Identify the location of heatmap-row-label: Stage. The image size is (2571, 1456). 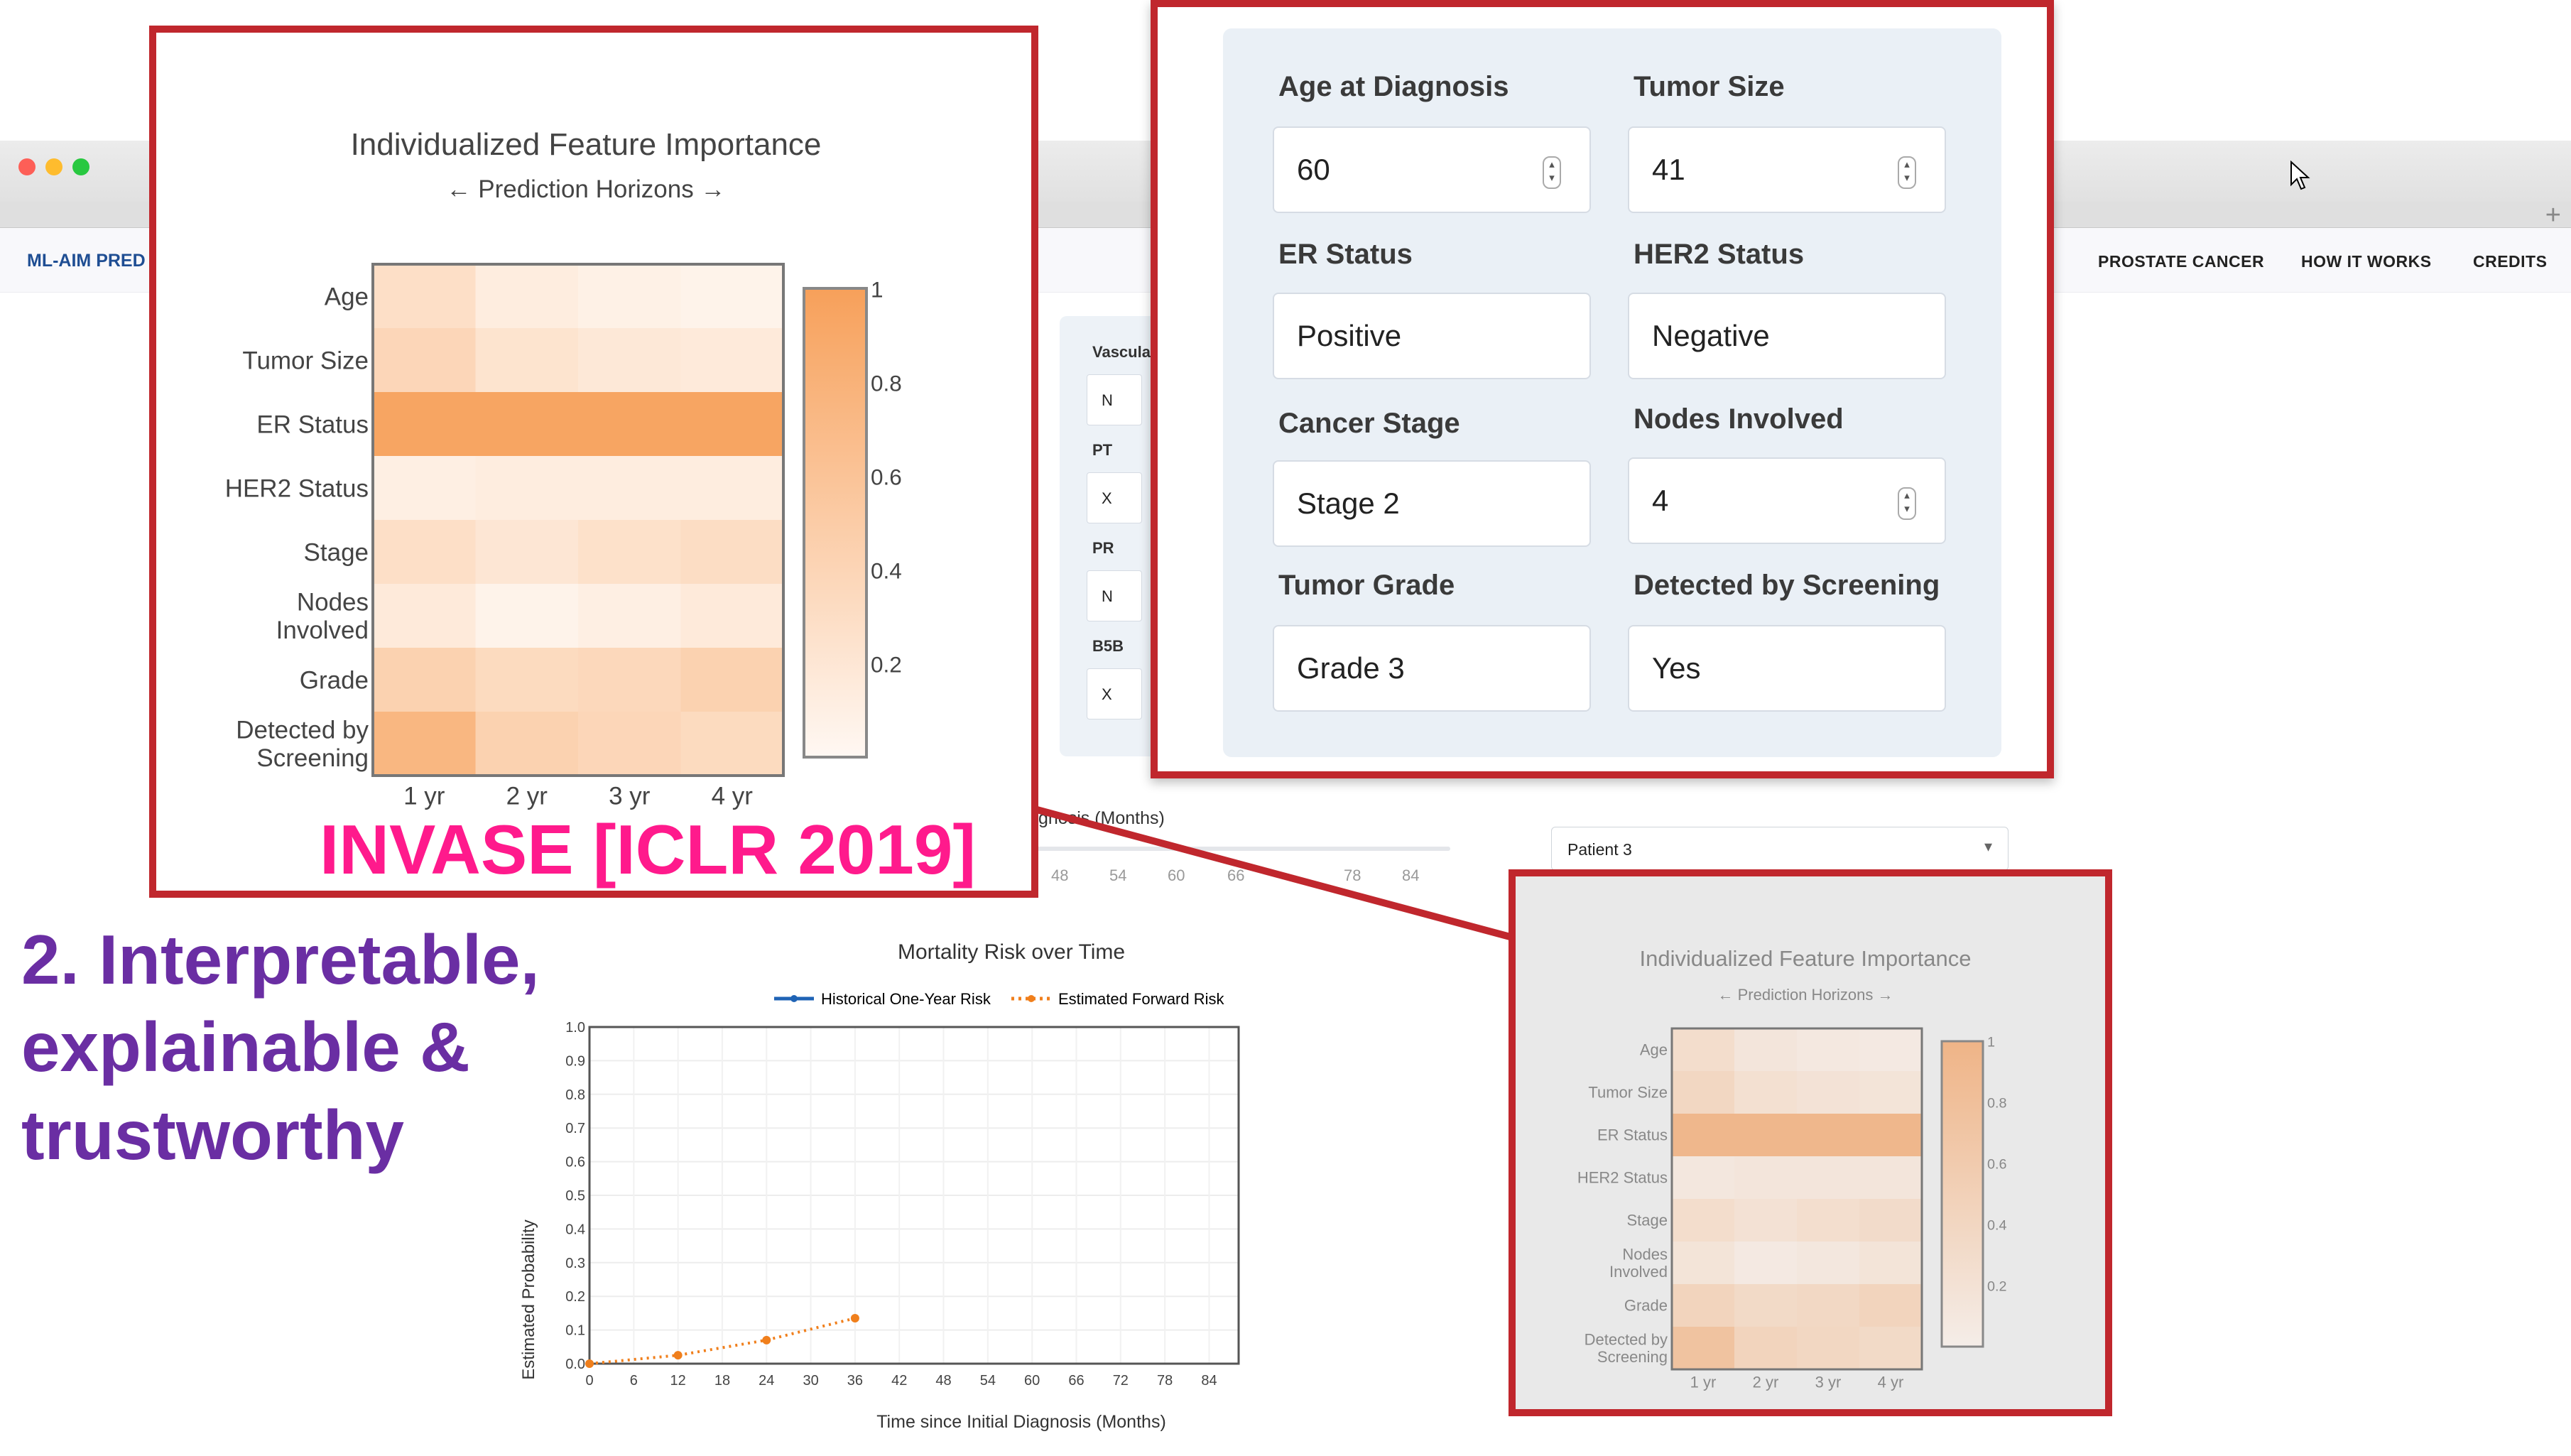
(336, 552).